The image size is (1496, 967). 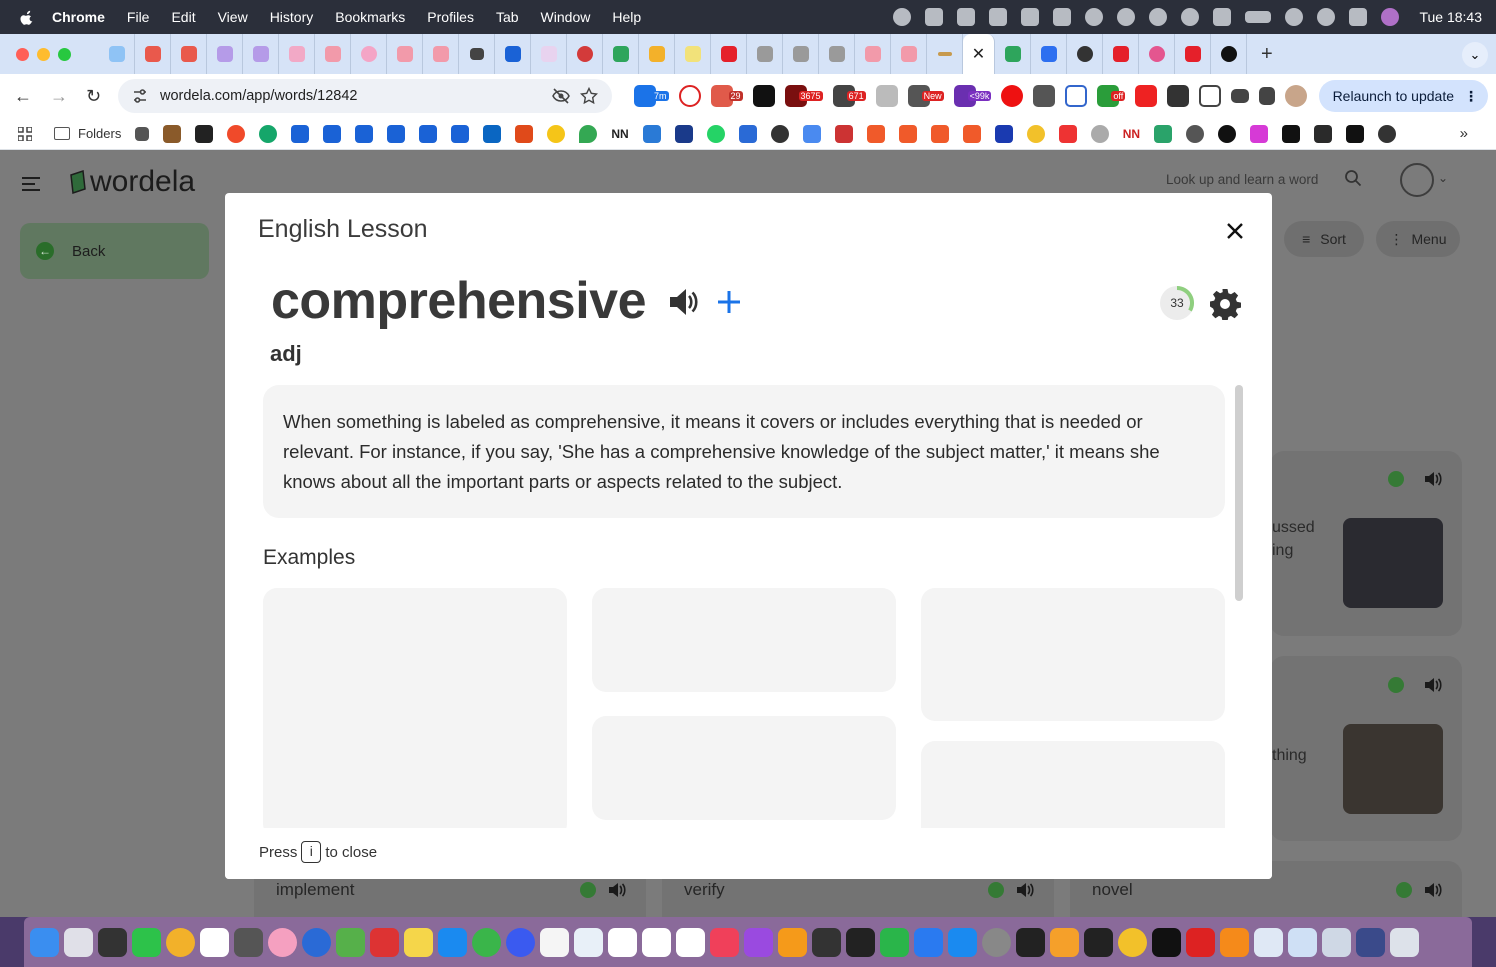 What do you see at coordinates (1267, 96) in the screenshot?
I see `download-icon` at bounding box center [1267, 96].